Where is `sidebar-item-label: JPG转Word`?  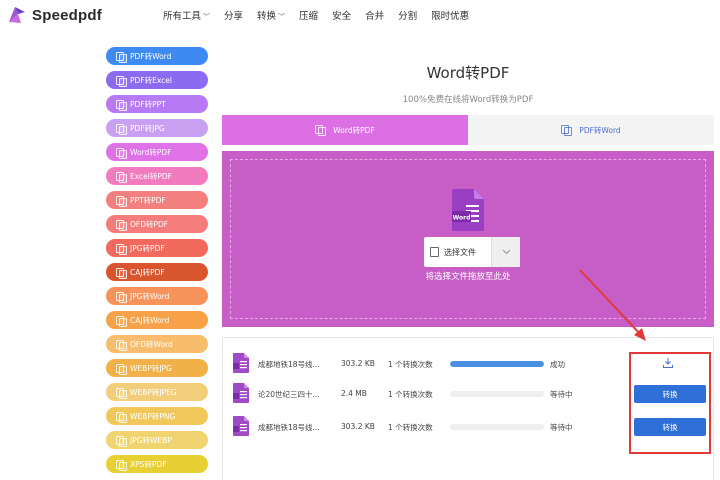 sidebar-item-label: JPG转Word is located at coordinates (150, 296).